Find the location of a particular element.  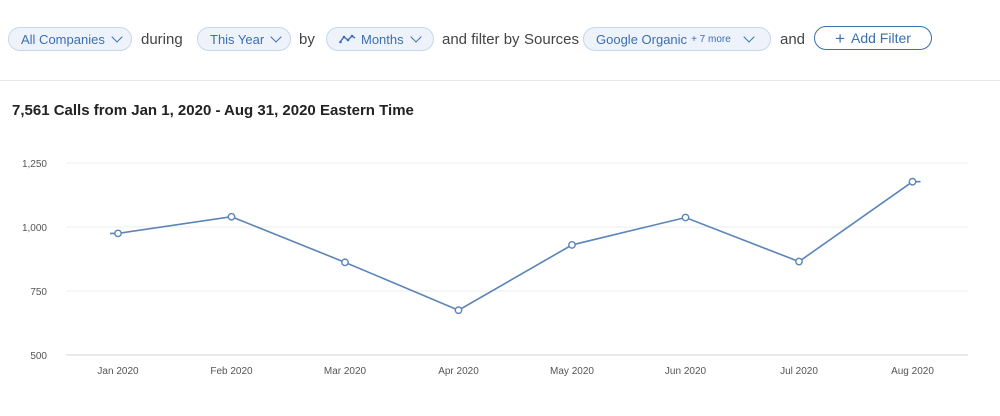

add-filter-button: + Add Filter is located at coordinates (873, 38).